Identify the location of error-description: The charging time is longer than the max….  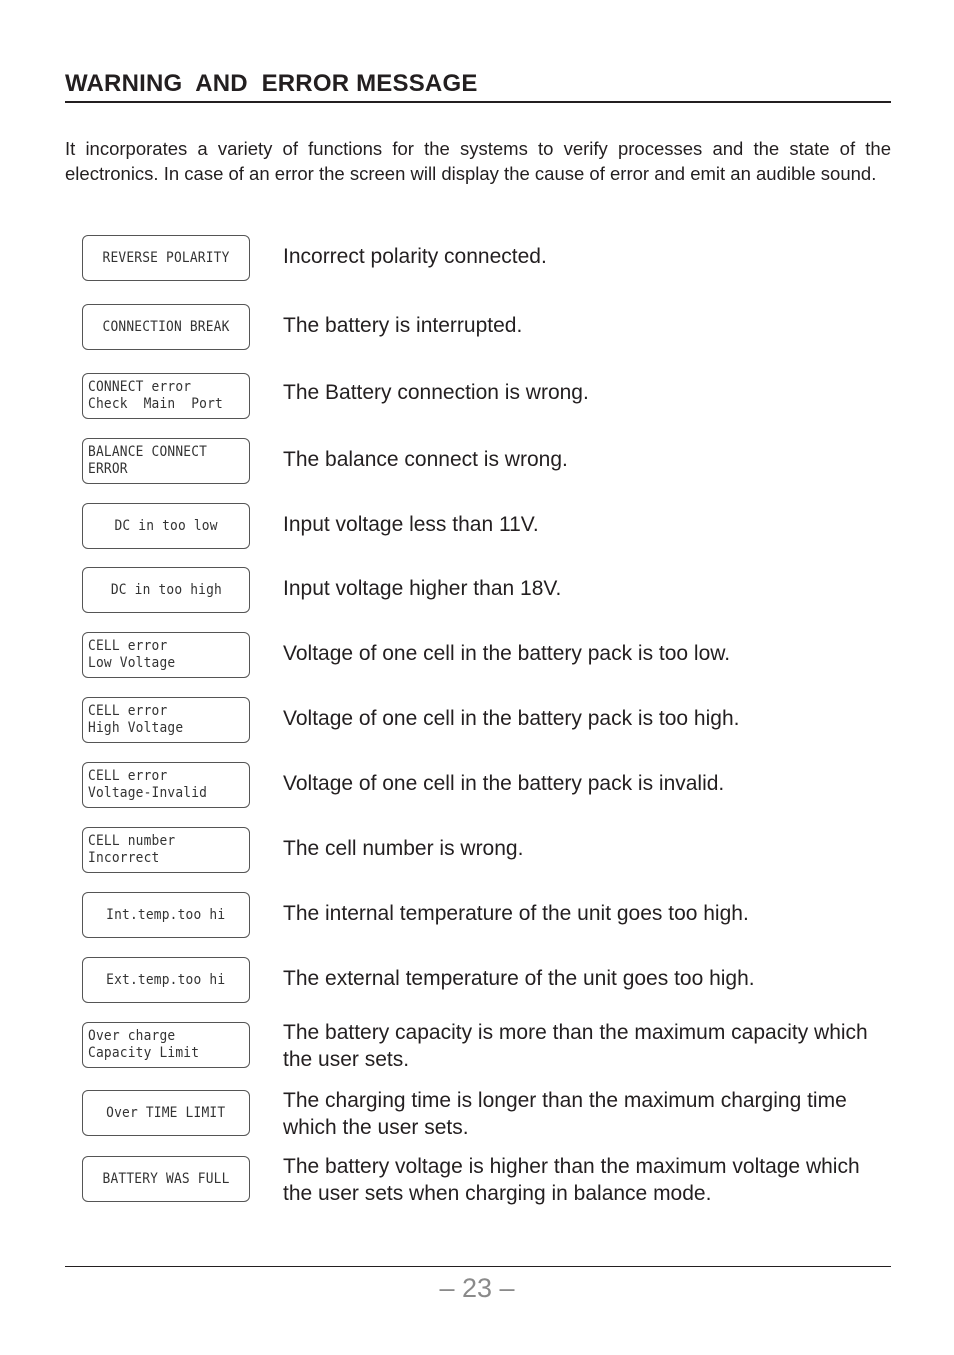
(565, 1114).